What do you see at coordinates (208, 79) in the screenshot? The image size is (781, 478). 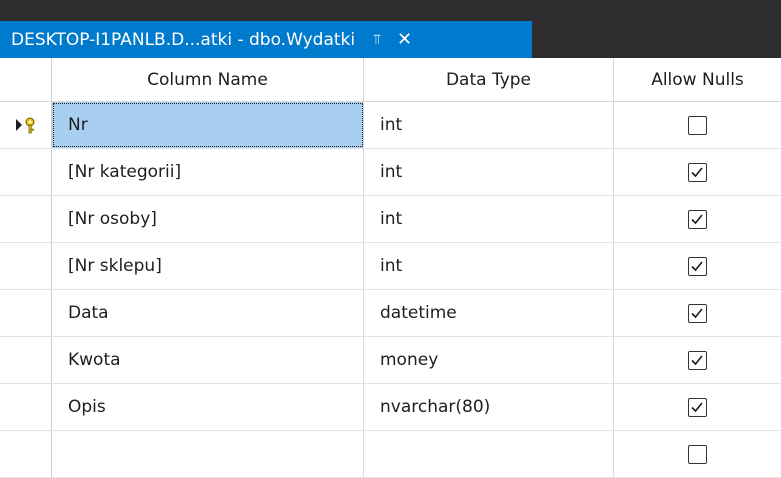 I see `column-name-header: Column Name` at bounding box center [208, 79].